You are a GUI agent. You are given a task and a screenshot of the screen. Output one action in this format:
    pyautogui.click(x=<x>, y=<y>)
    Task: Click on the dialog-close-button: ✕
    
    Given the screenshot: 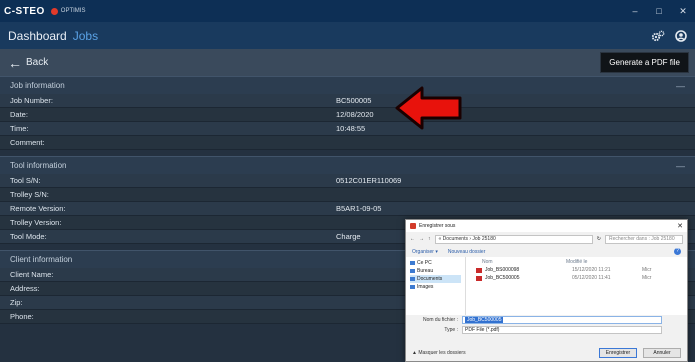 What is the action you would take?
    pyautogui.click(x=680, y=226)
    